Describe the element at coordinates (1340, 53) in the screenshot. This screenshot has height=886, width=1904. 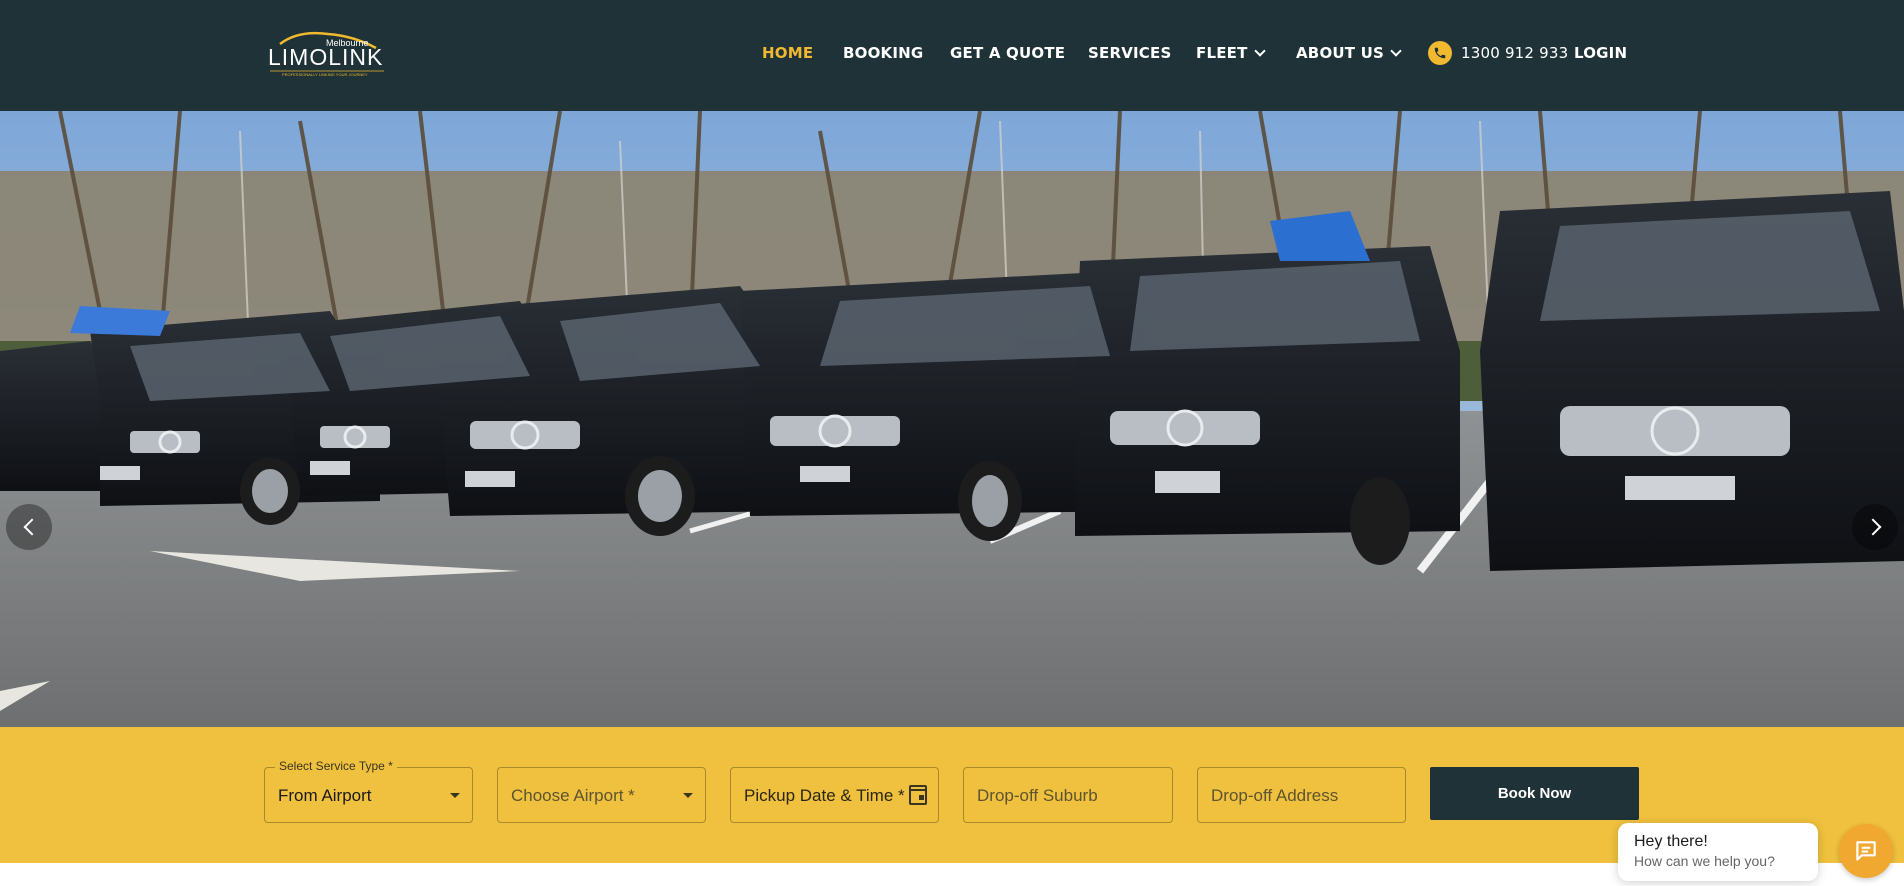
I see `nav-about-label: ABOUT US` at that location.